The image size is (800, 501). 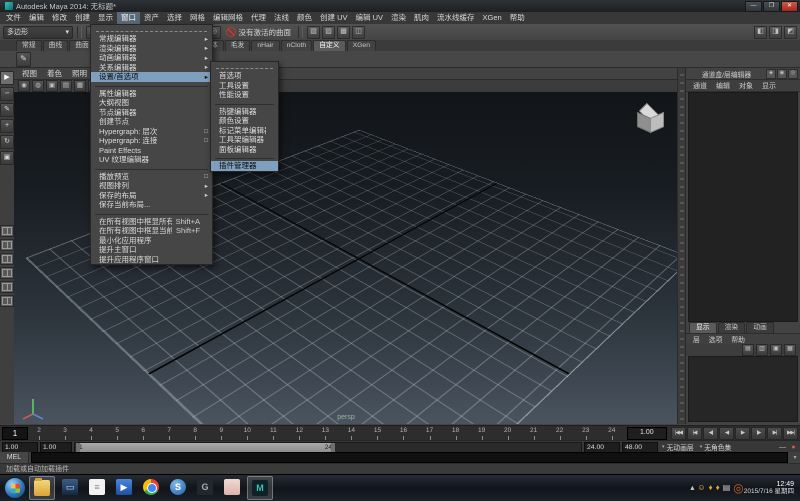 What do you see at coordinates (718, 488) in the screenshot?
I see `tray-badge-icon-2: ♦` at bounding box center [718, 488].